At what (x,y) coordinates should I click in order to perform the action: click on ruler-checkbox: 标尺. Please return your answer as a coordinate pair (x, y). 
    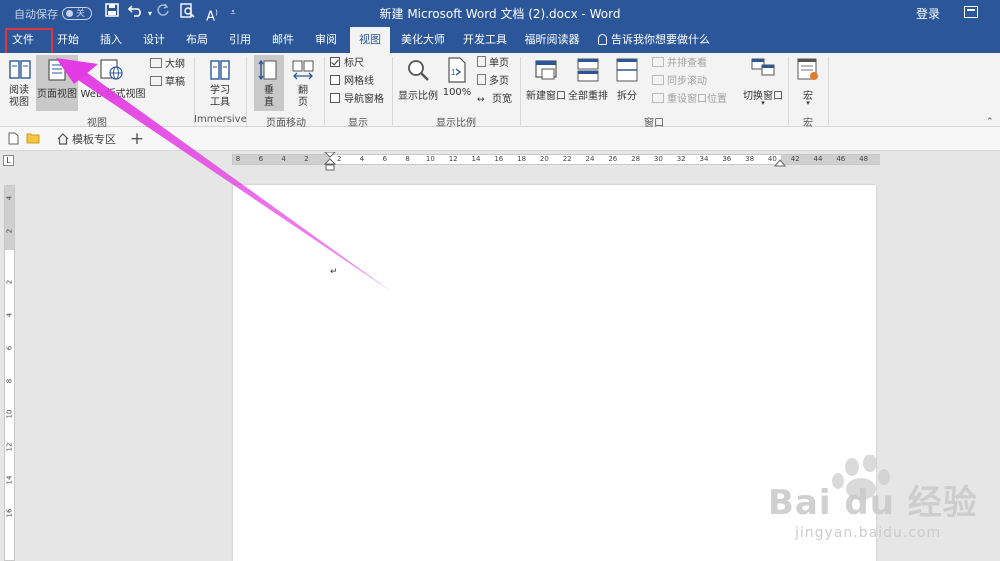
    Looking at the image, I should click on (347, 64).